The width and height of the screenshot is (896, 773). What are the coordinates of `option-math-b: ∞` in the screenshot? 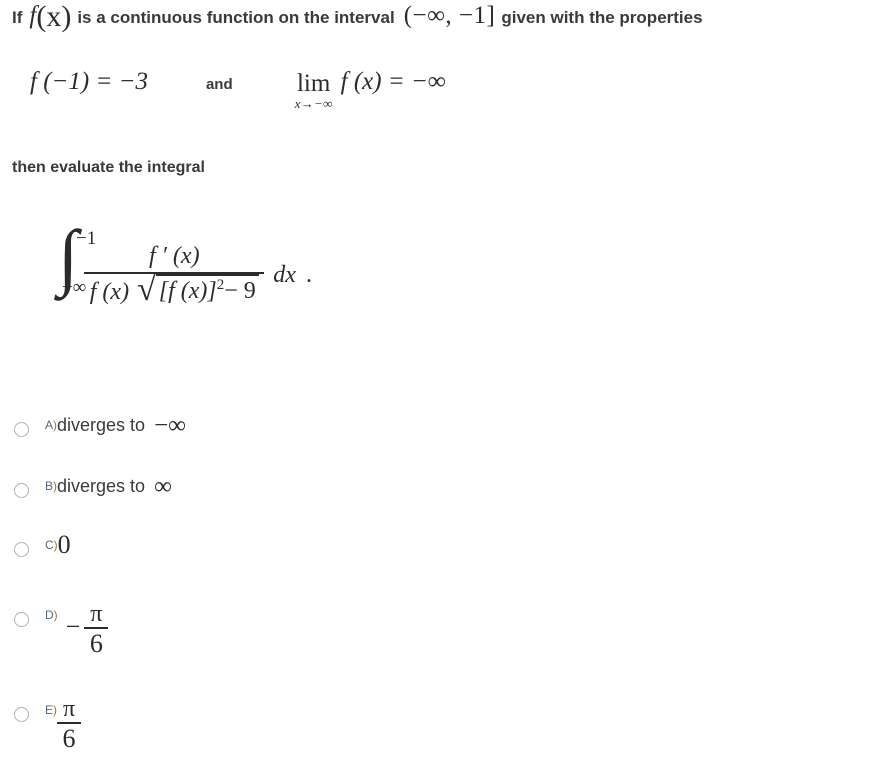 It's located at (163, 486).